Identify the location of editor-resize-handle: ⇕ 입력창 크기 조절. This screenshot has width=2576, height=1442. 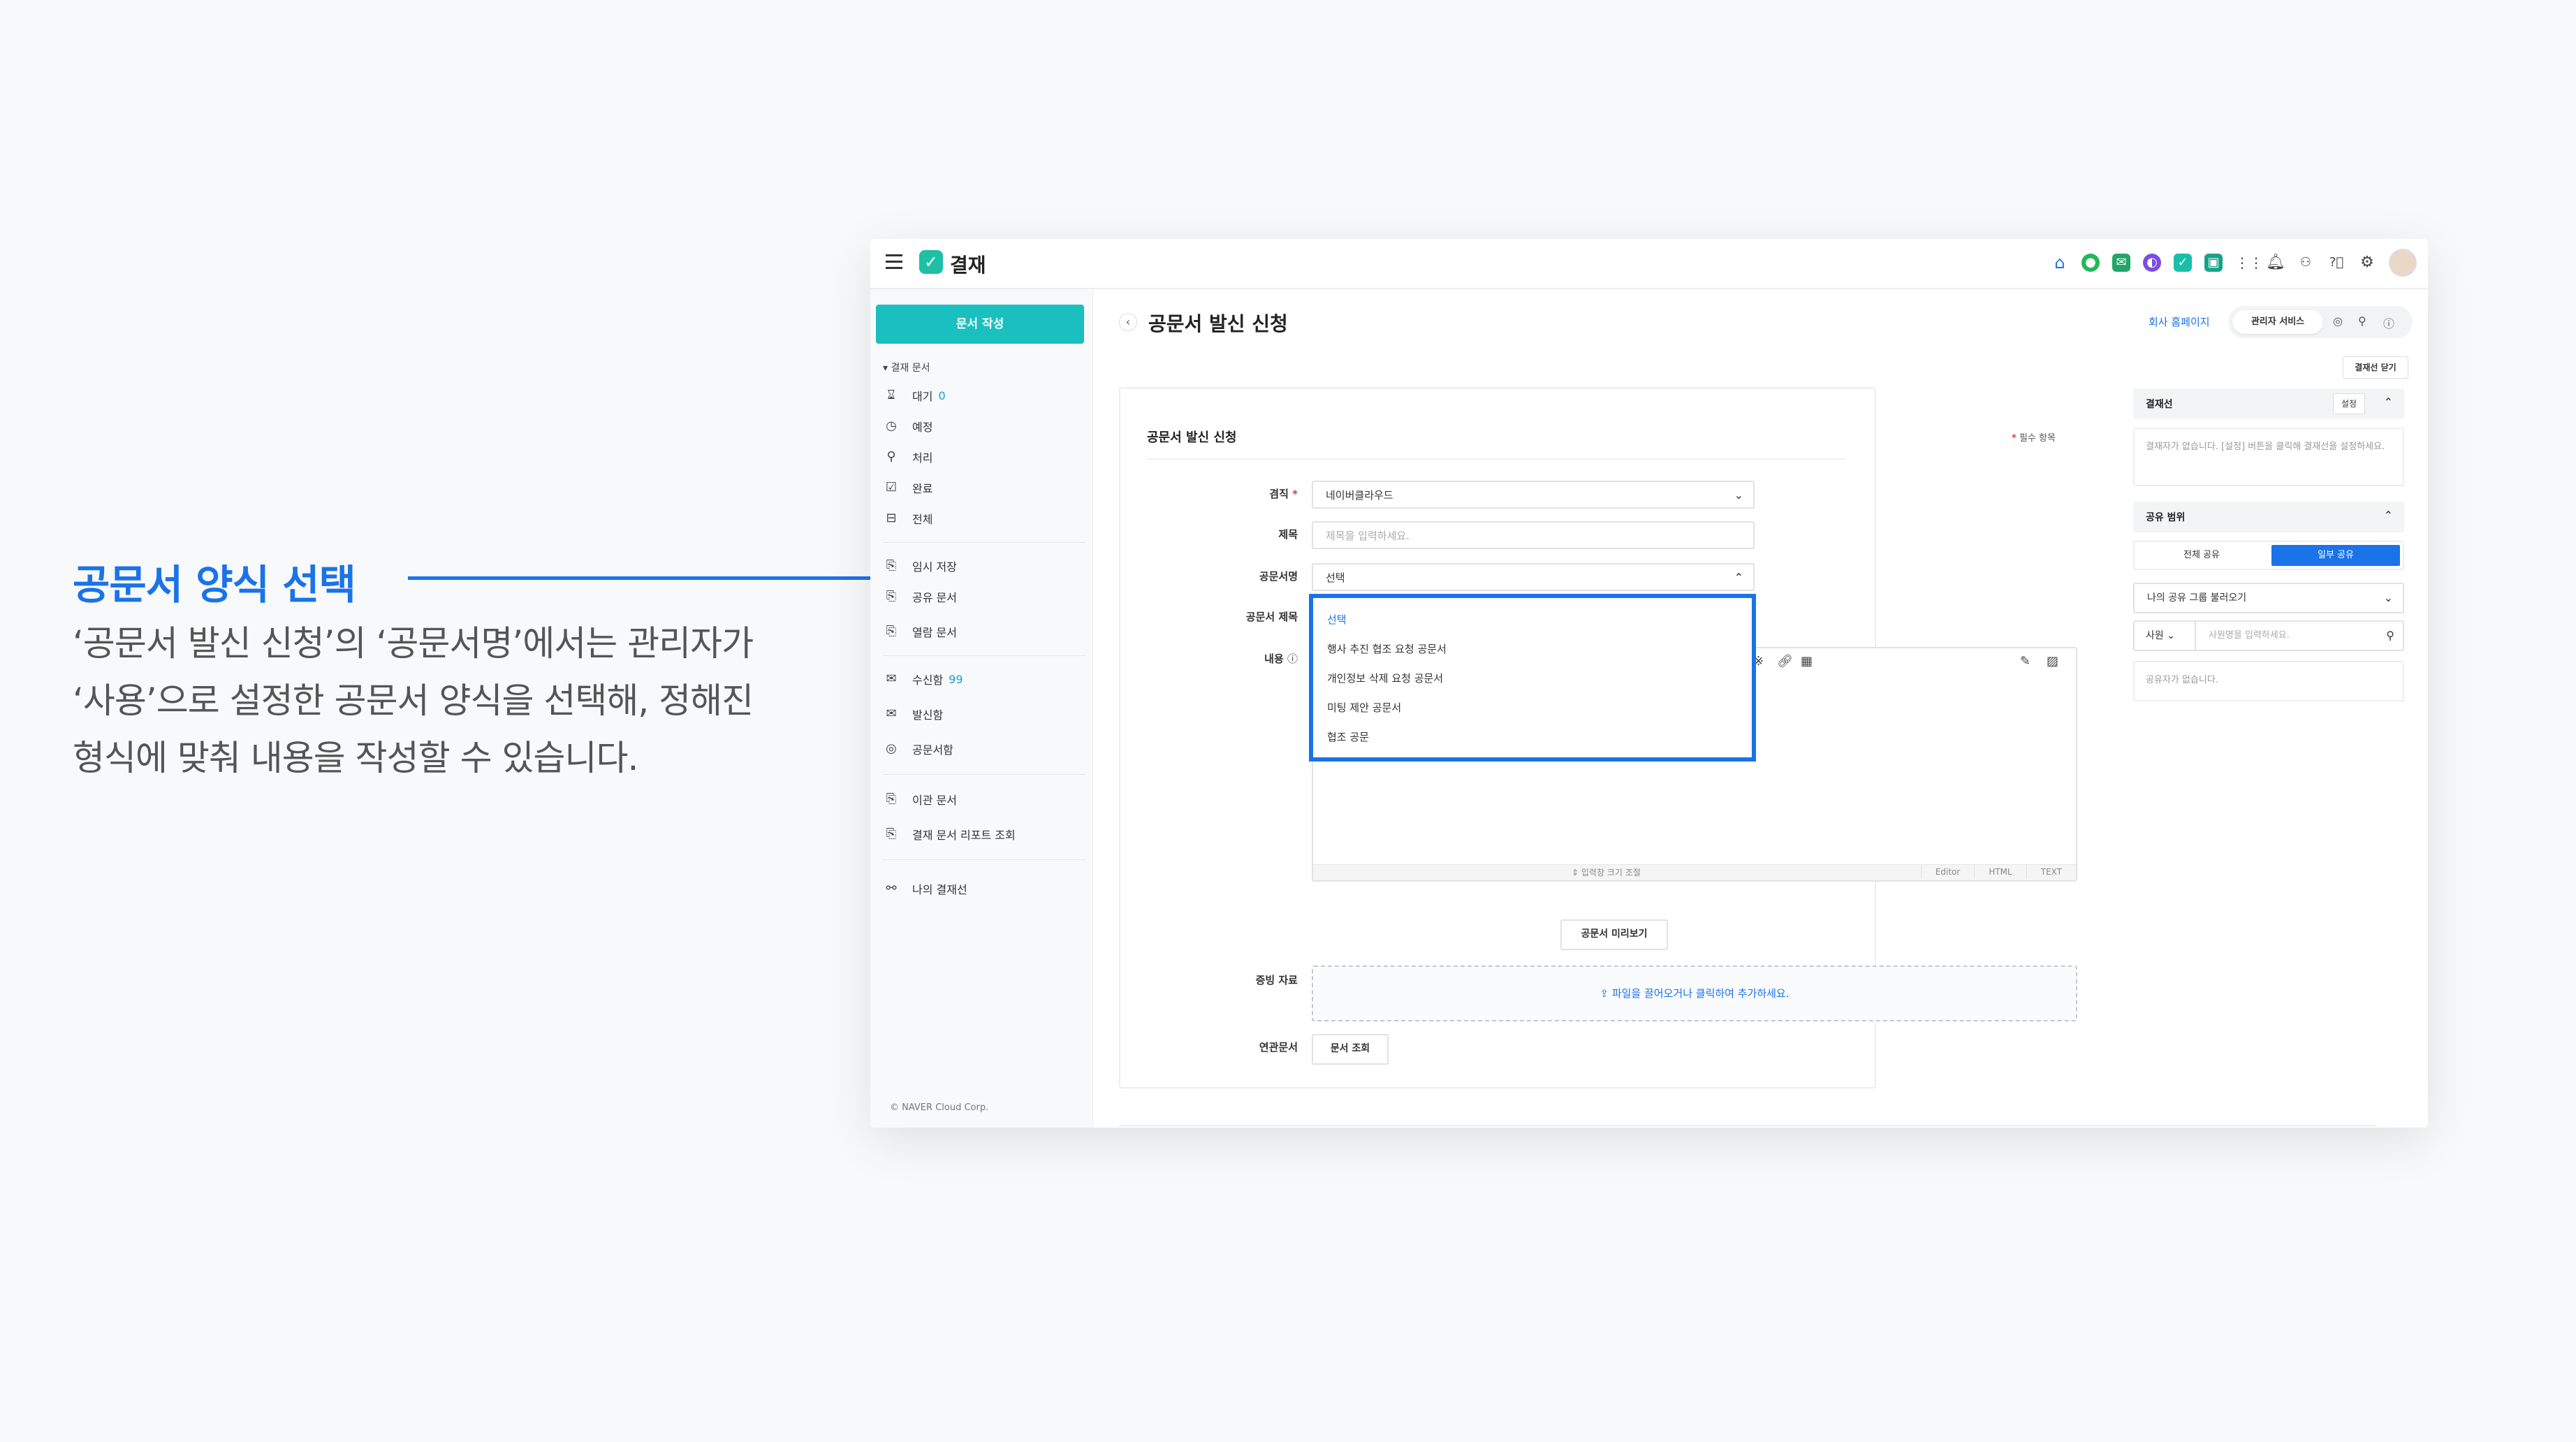
(1606, 872).